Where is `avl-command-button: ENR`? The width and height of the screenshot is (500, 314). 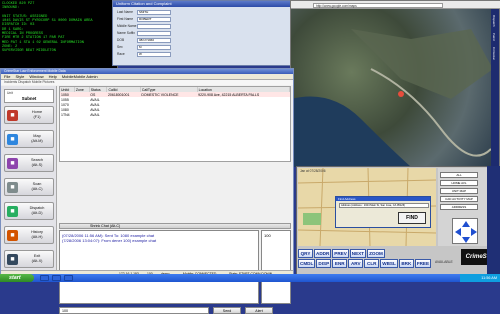 avl-command-button: ENR is located at coordinates (340, 263).